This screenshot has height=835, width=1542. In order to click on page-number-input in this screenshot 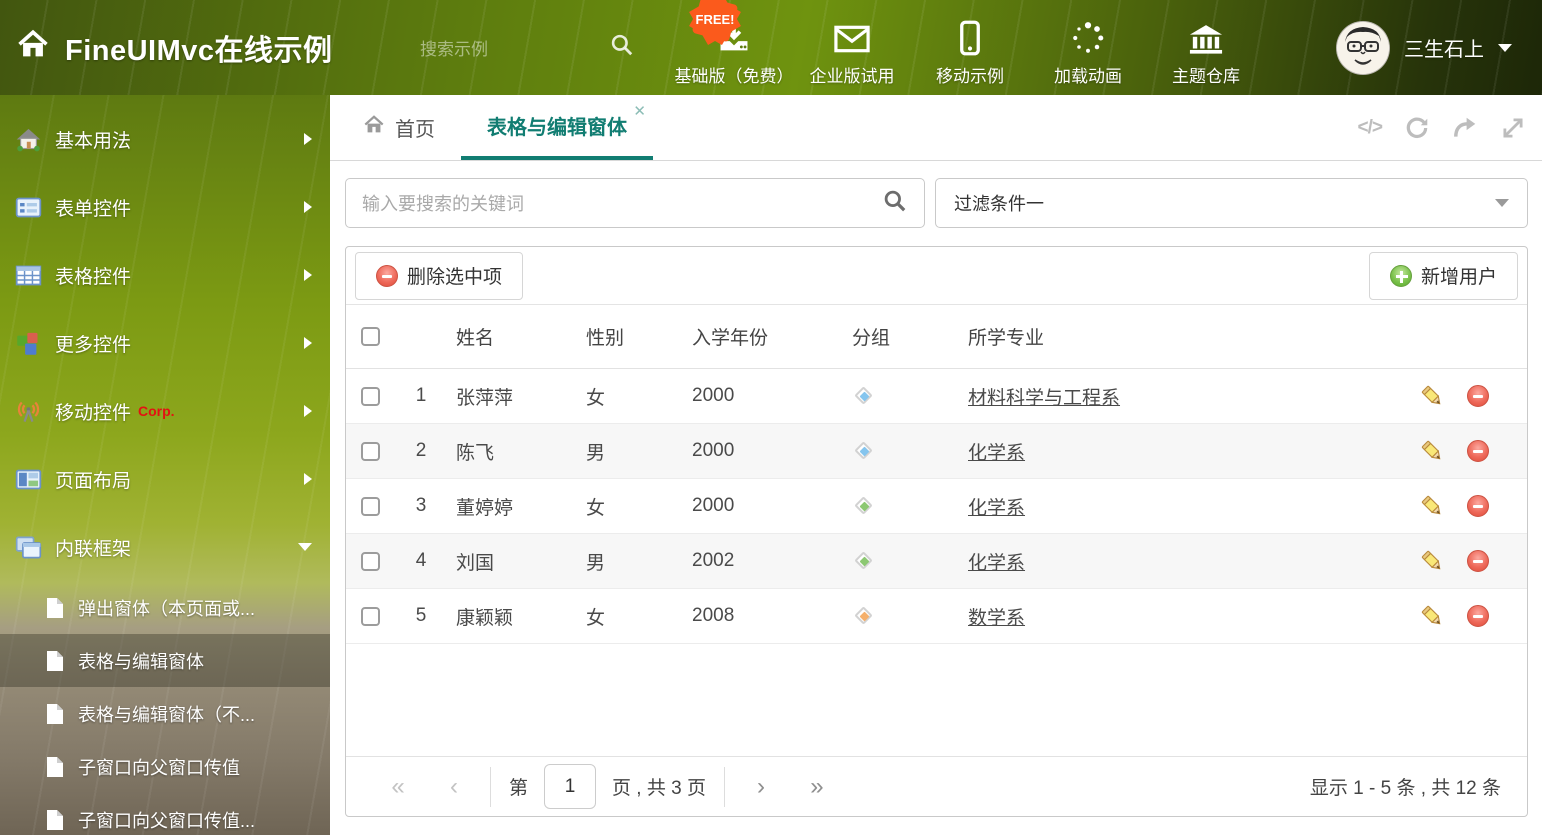, I will do `click(570, 786)`.